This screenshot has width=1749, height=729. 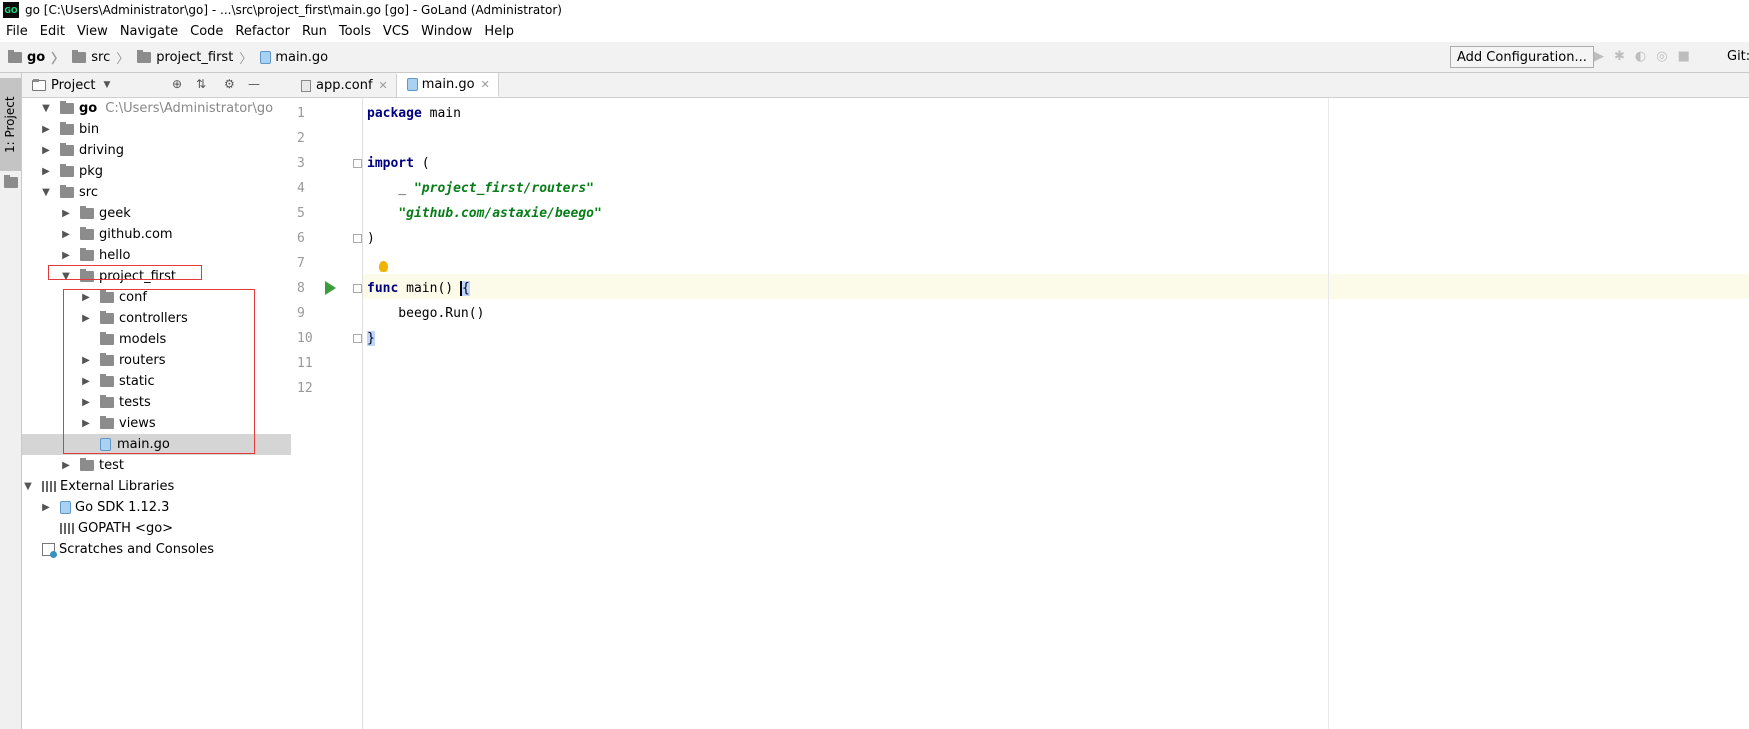 What do you see at coordinates (10, 124) in the screenshot?
I see `project-tool-tab: 1: Project` at bounding box center [10, 124].